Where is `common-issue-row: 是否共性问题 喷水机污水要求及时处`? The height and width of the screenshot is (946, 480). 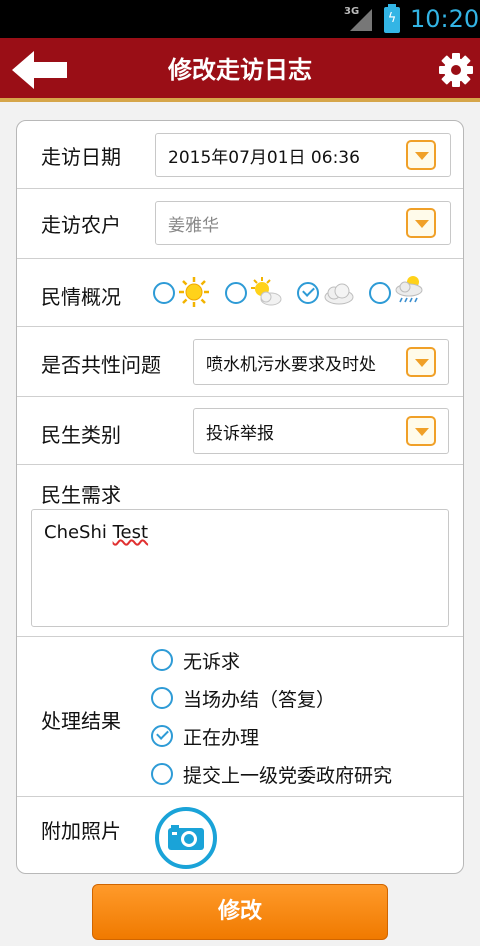
common-issue-row: 是否共性问题 喷水机污水要求及时处 is located at coordinates (240, 362).